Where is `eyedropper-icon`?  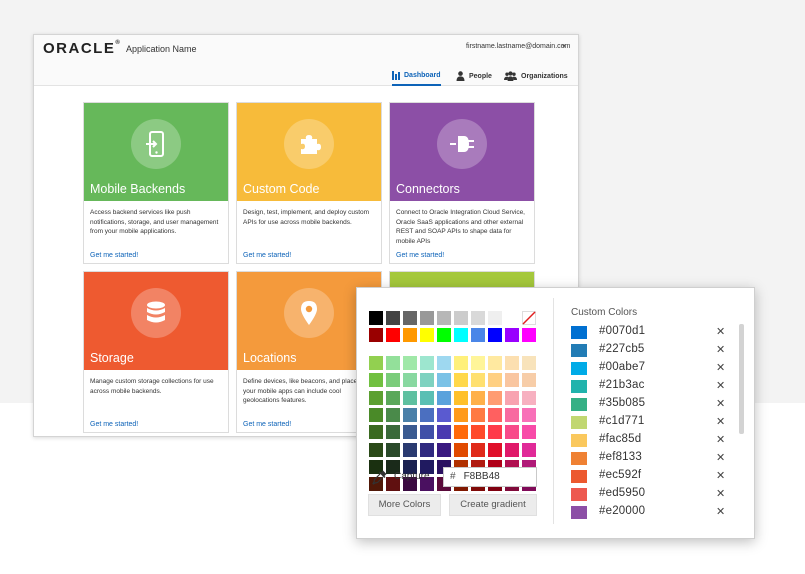
eyedropper-icon is located at coordinates (380, 477).